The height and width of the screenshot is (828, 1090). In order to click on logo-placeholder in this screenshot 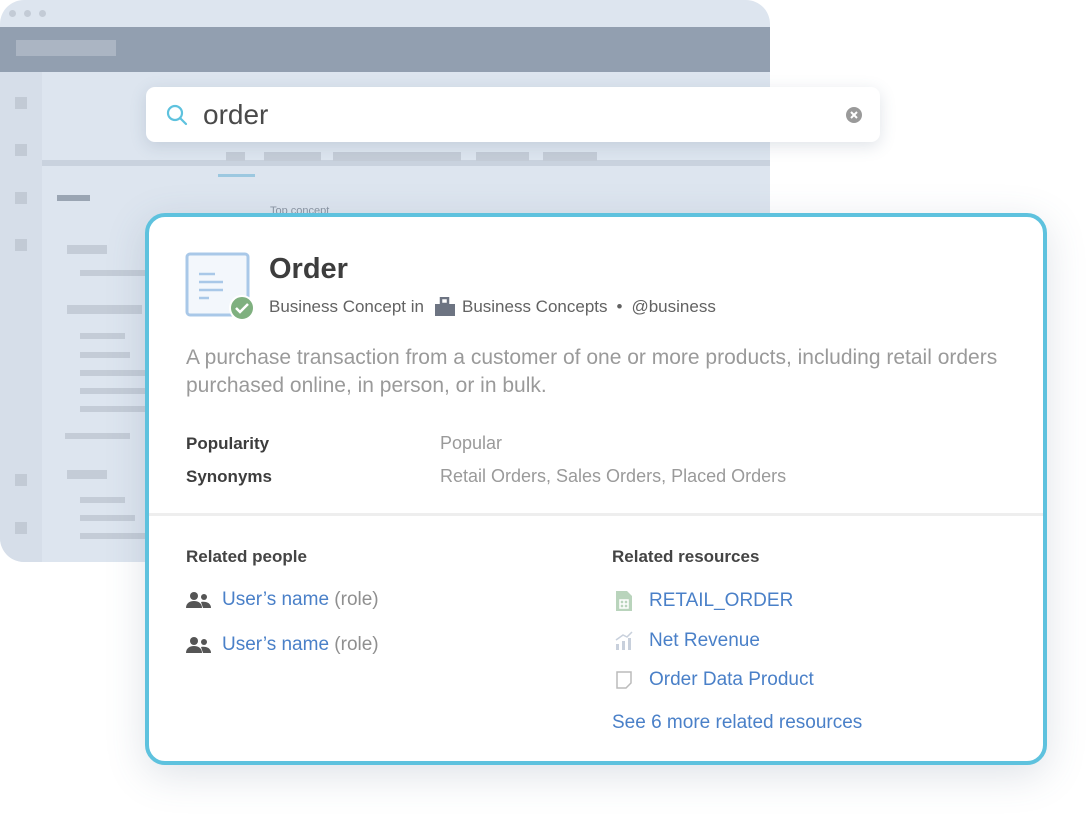, I will do `click(66, 48)`.